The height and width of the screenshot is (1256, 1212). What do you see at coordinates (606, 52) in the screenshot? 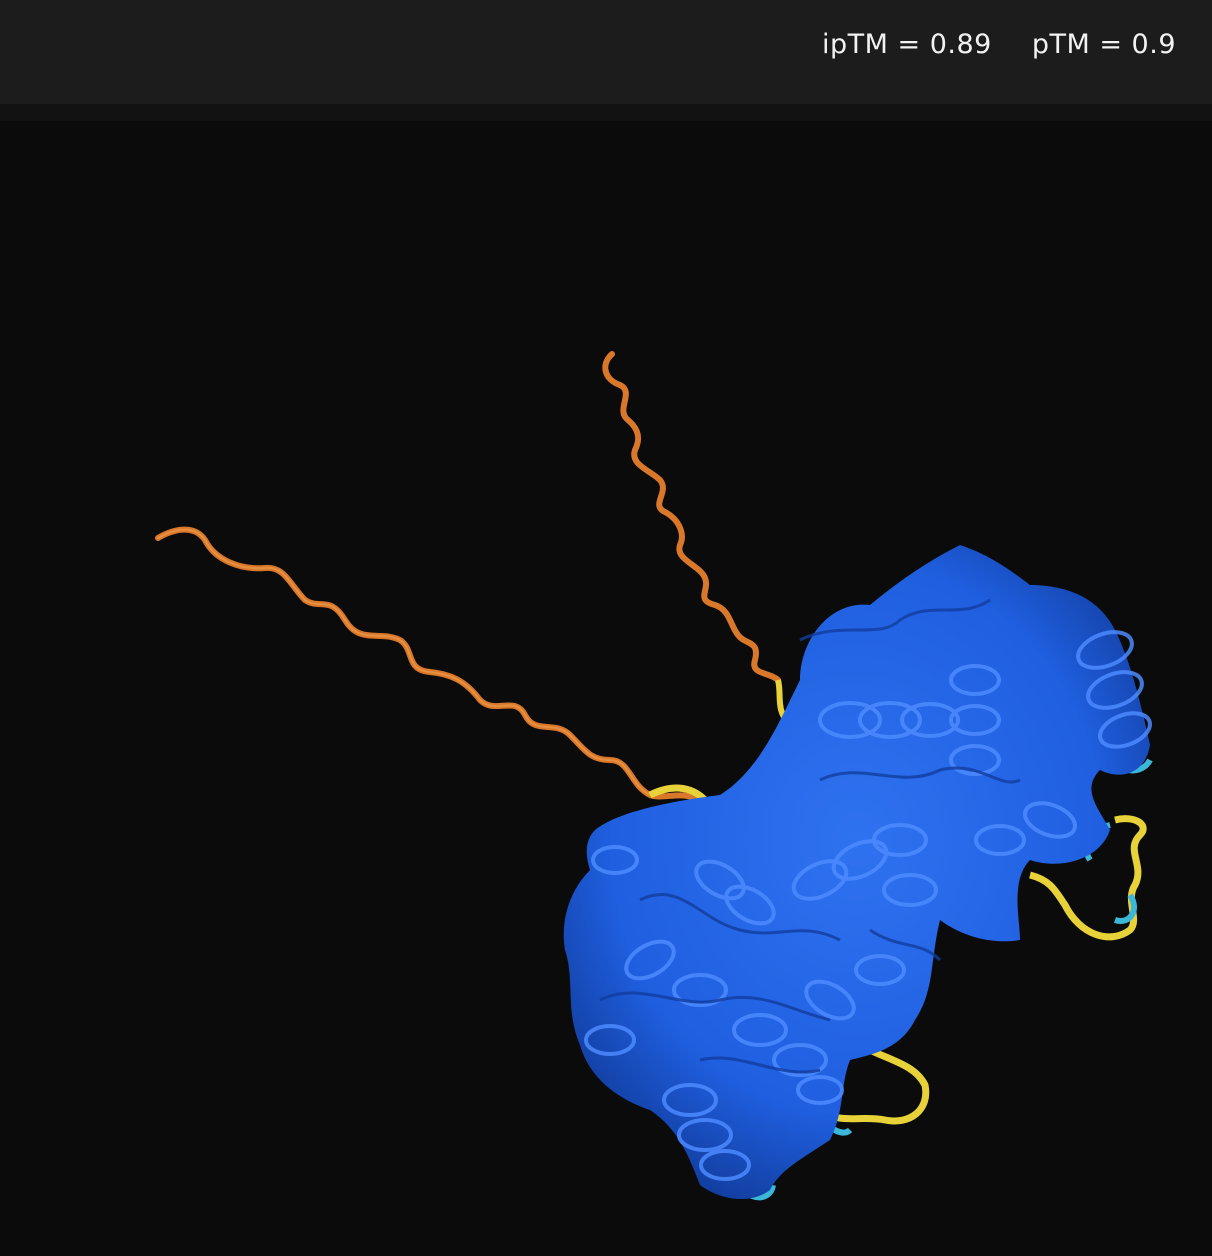
I see `metrics-header: ipTM = 0.89 pTM = 0.9` at bounding box center [606, 52].